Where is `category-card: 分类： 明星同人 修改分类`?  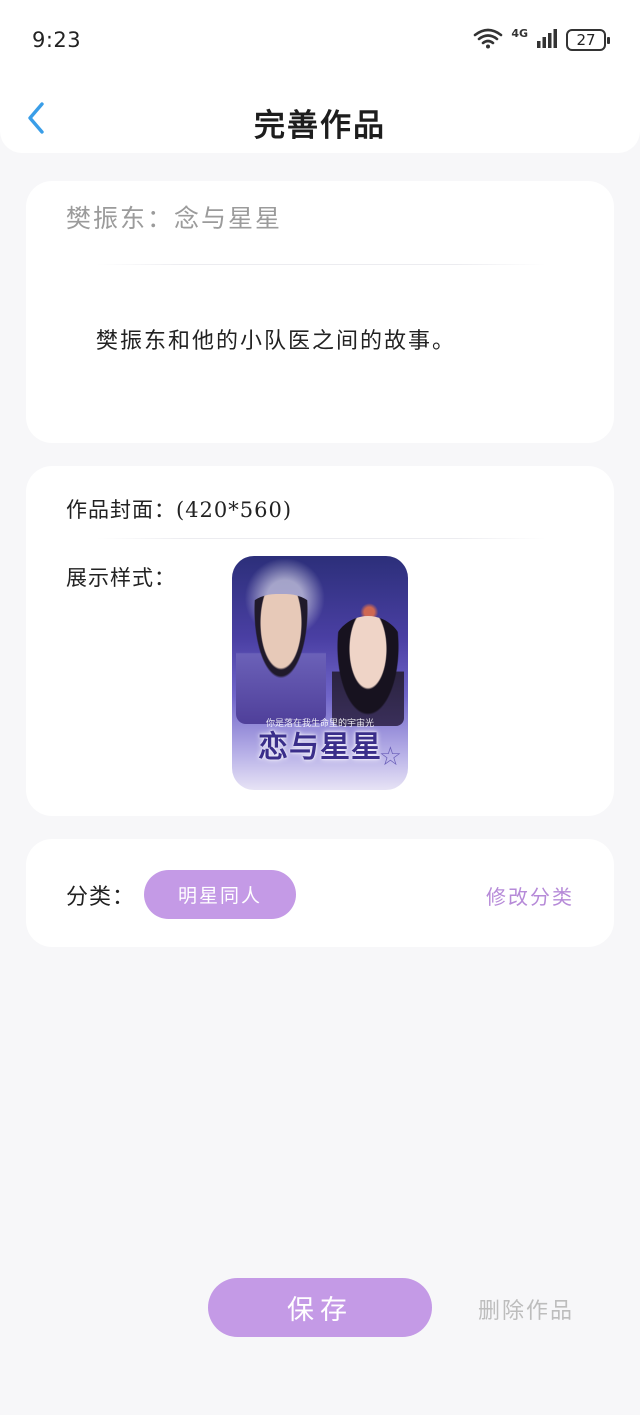
category-card: 分类： 明星同人 修改分类 is located at coordinates (320, 893).